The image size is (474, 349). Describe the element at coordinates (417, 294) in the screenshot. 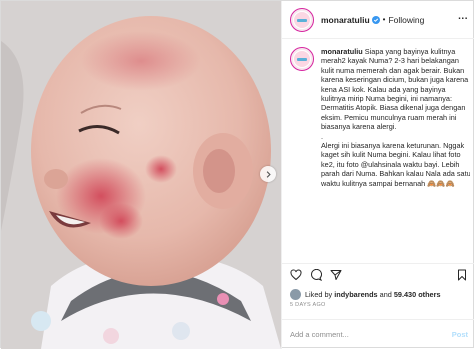

I see `likes-count-link: 59.430 others` at that location.